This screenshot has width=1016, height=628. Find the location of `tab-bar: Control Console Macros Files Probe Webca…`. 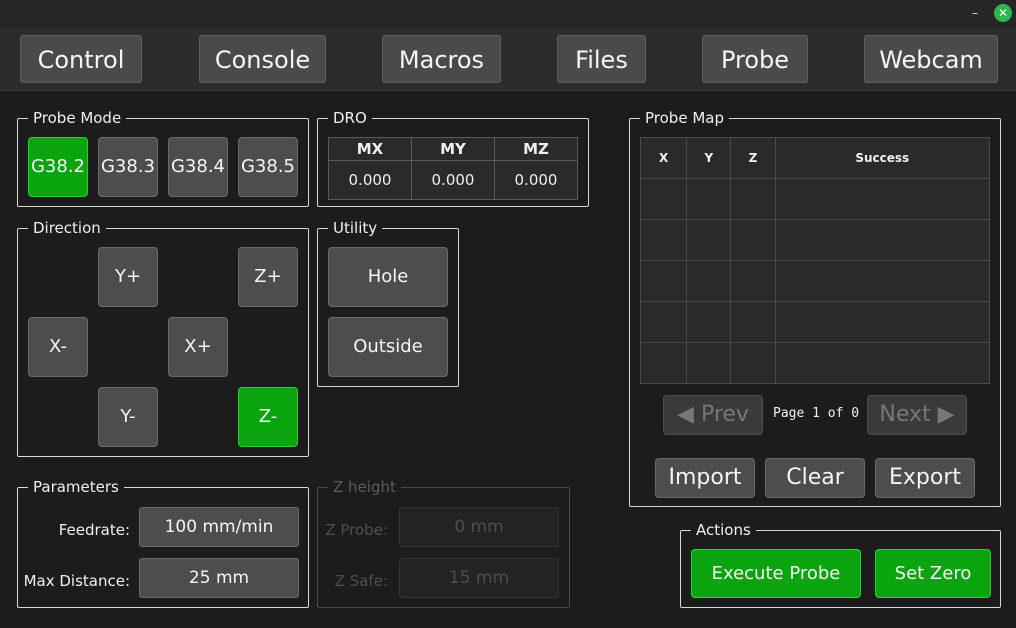

tab-bar: Control Console Macros Files Probe Webca… is located at coordinates (508, 59).